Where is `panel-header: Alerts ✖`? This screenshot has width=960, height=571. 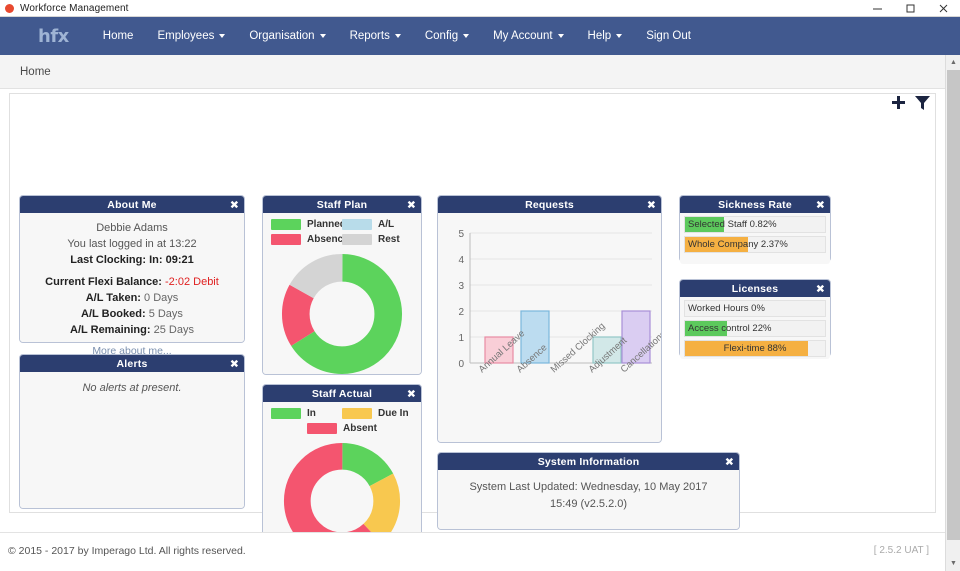
panel-header: Alerts ✖ is located at coordinates (132, 363).